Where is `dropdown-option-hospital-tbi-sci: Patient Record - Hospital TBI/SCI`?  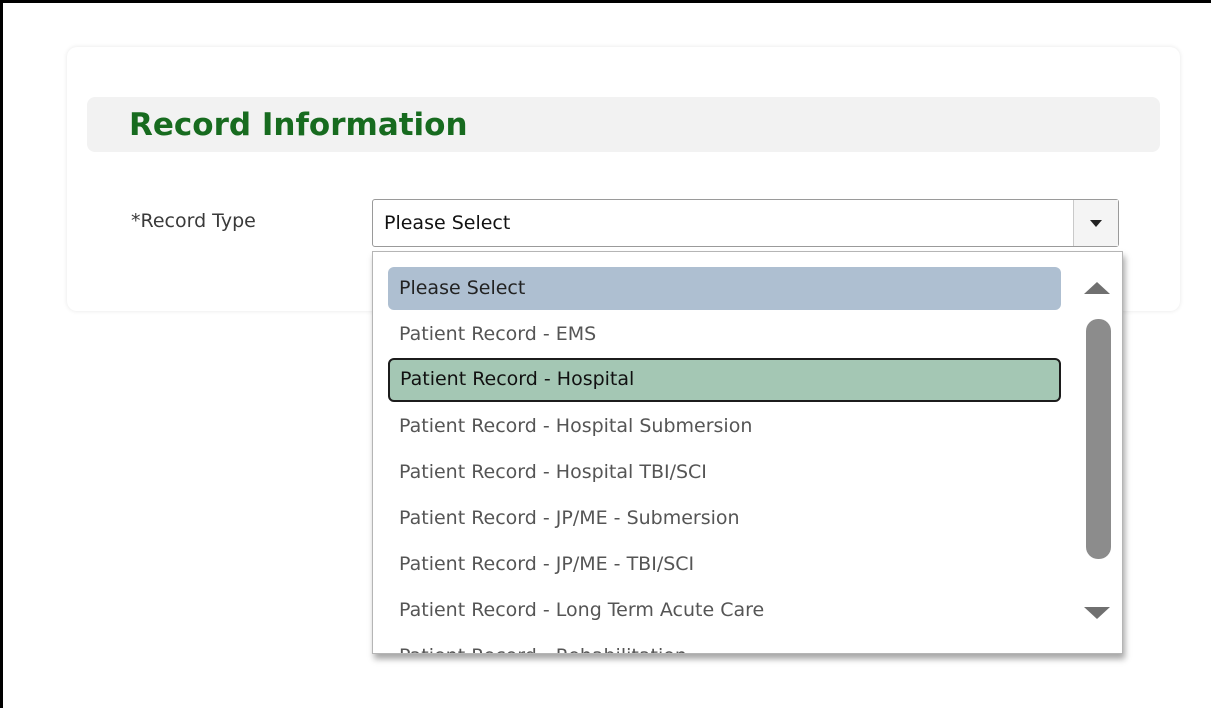 dropdown-option-hospital-tbi-sci: Patient Record - Hospital TBI/SCI is located at coordinates (724, 472).